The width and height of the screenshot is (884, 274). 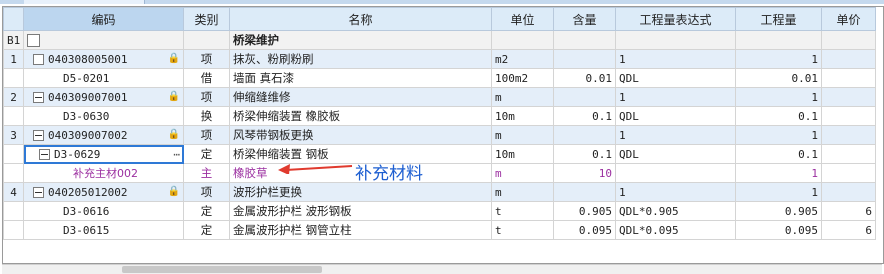 What do you see at coordinates (522, 40) in the screenshot?
I see `unit-cell` at bounding box center [522, 40].